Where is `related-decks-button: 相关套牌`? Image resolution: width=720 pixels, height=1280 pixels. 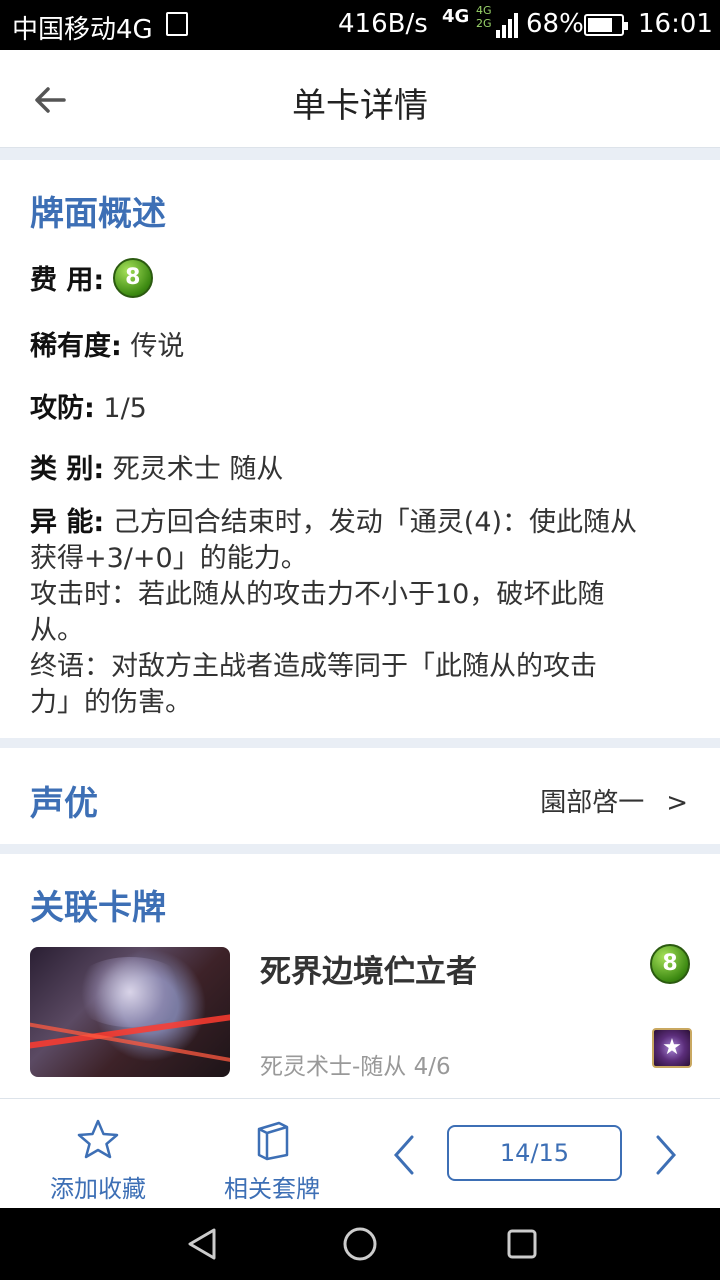
related-decks-button: 相关套牌 is located at coordinates (272, 1160).